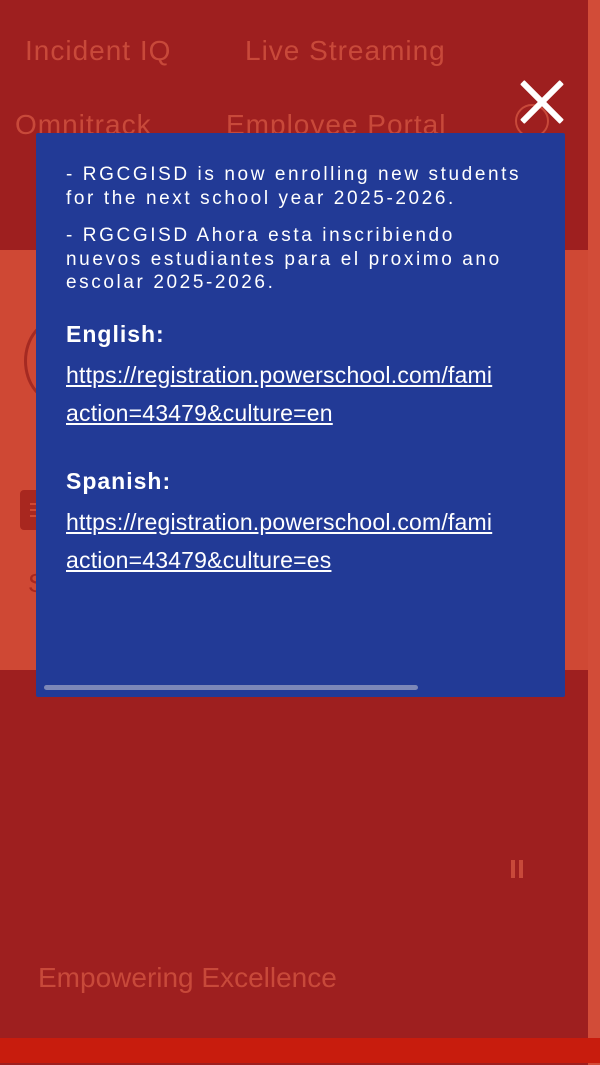  I want to click on nav-link-live-streaming: Live Streaming, so click(345, 51).